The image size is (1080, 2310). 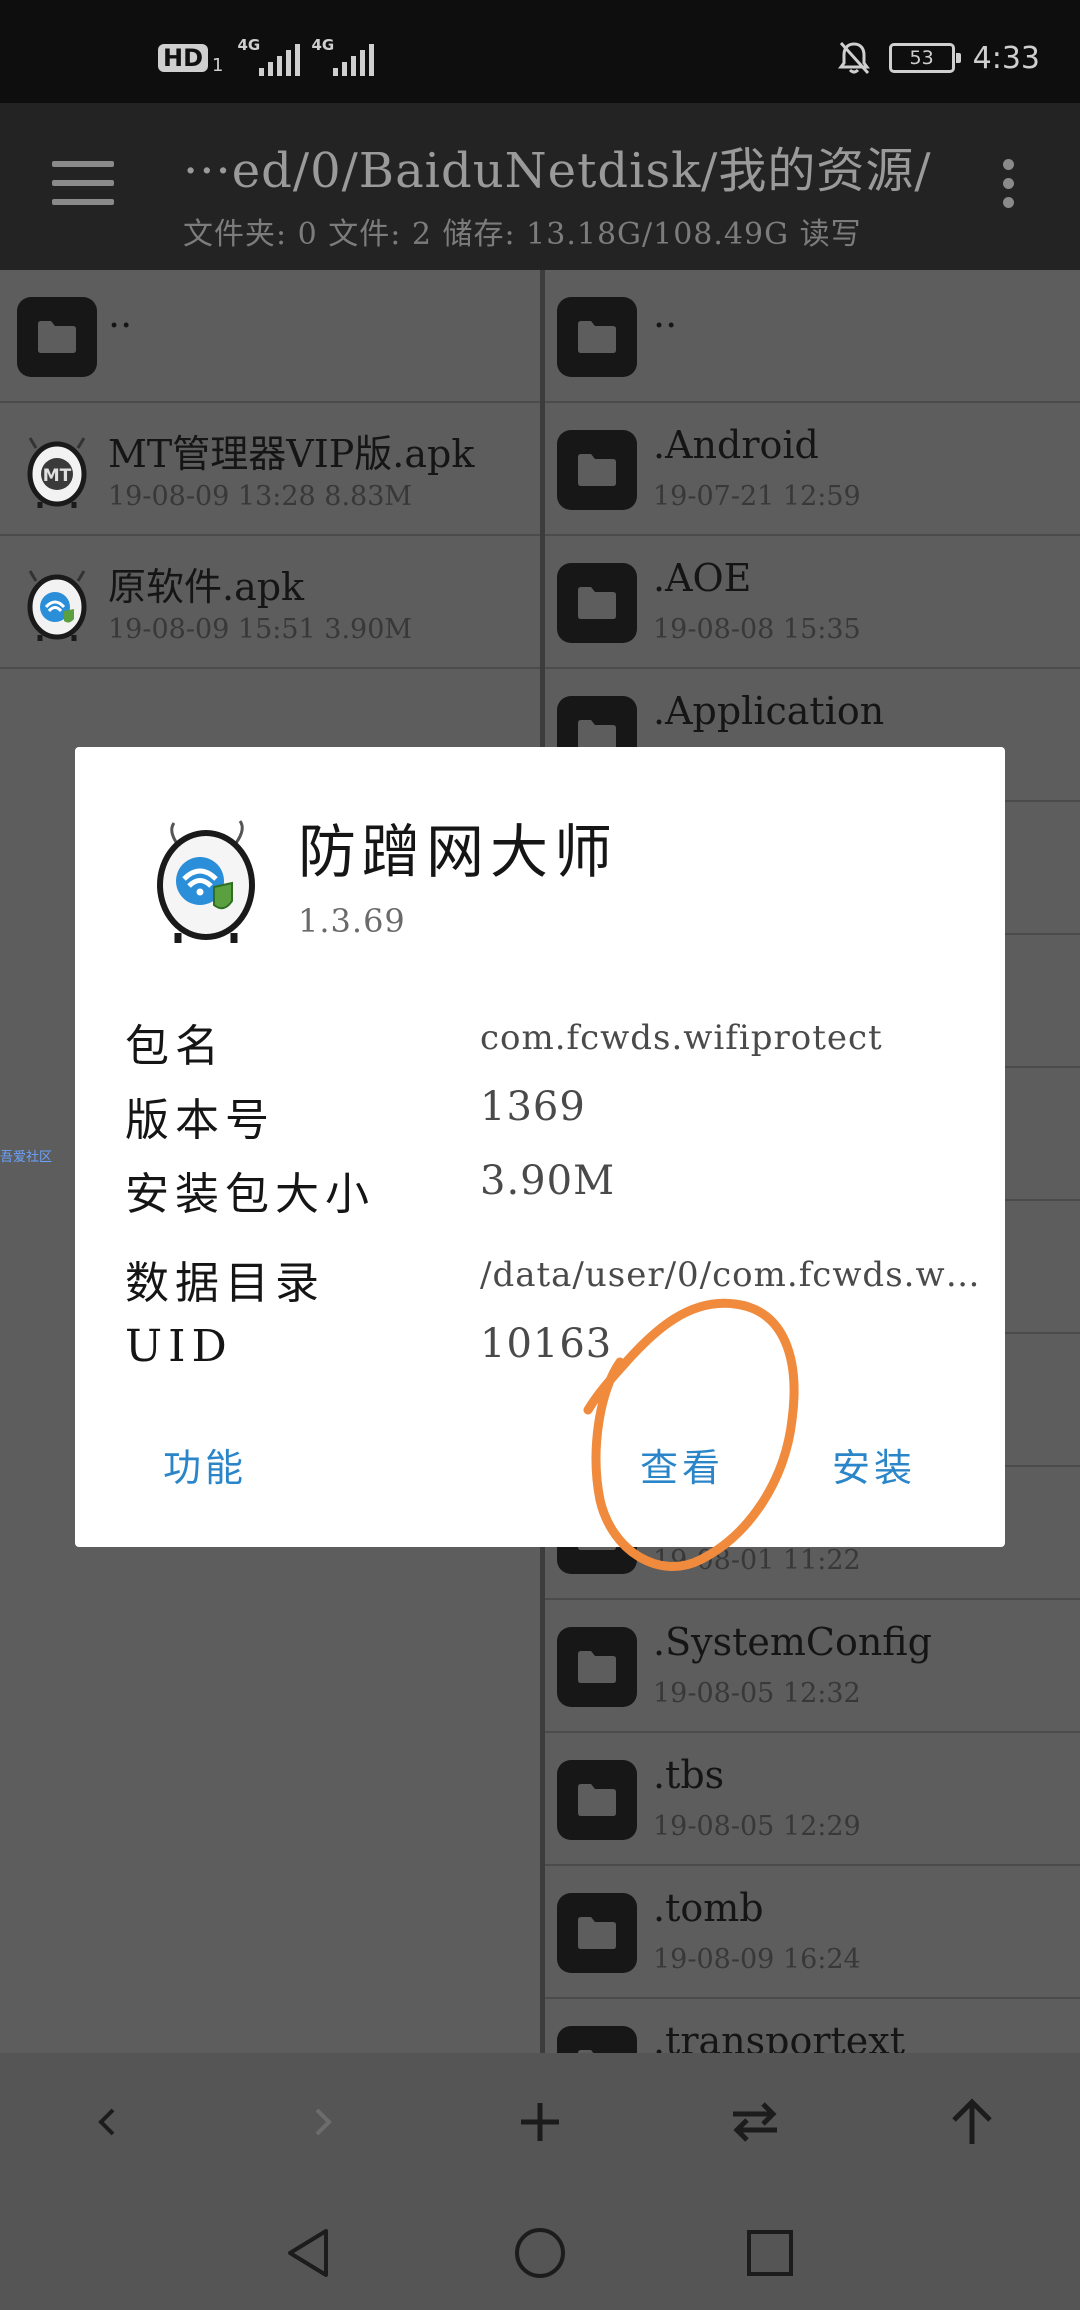 What do you see at coordinates (547, 1181) in the screenshot?
I see `info-value: 3.90M` at bounding box center [547, 1181].